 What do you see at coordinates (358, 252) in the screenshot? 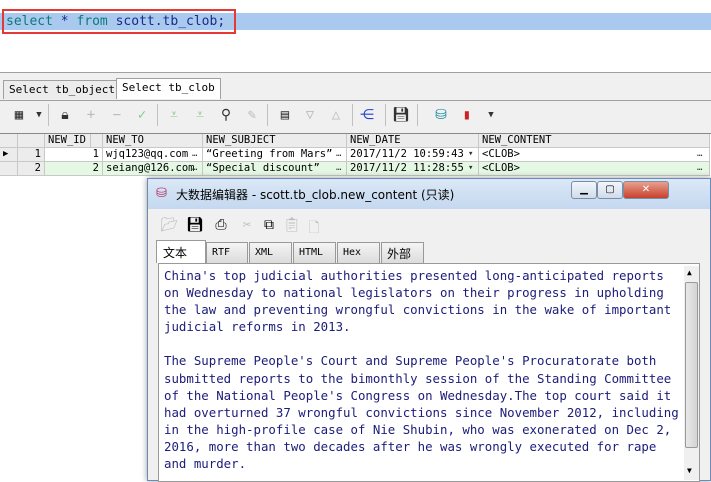
I see `tab-hex: Hex` at bounding box center [358, 252].